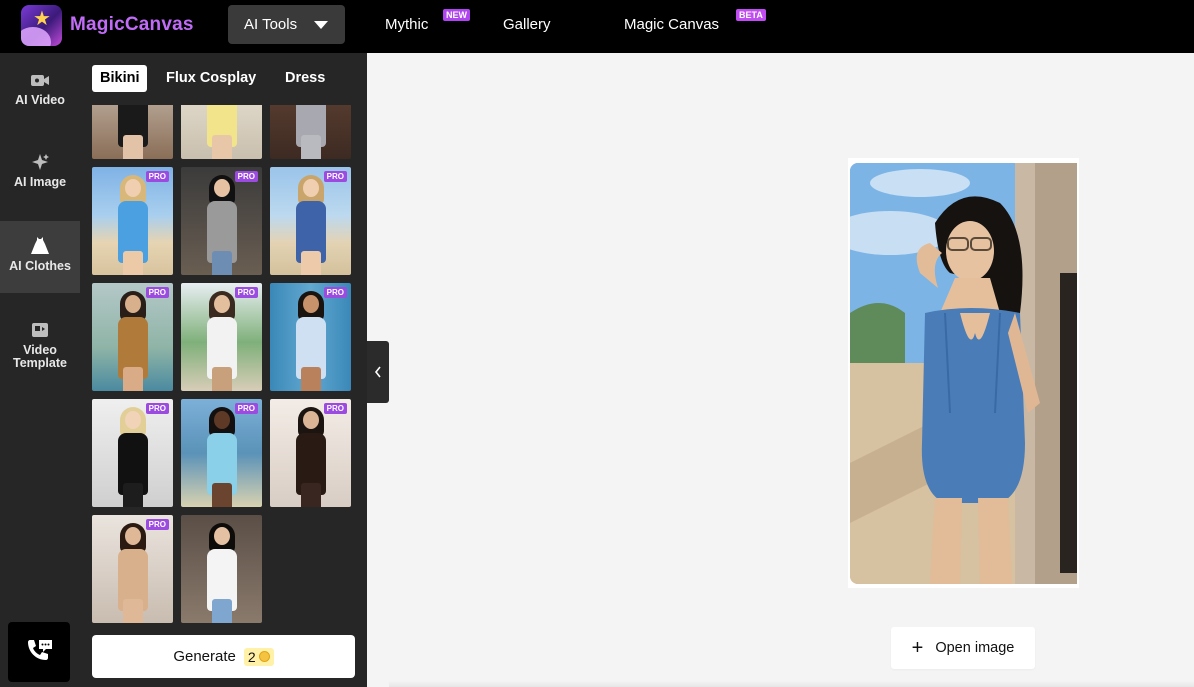 The width and height of the screenshot is (1194, 687). What do you see at coordinates (321, 25) in the screenshot?
I see `chevron-down-icon` at bounding box center [321, 25].